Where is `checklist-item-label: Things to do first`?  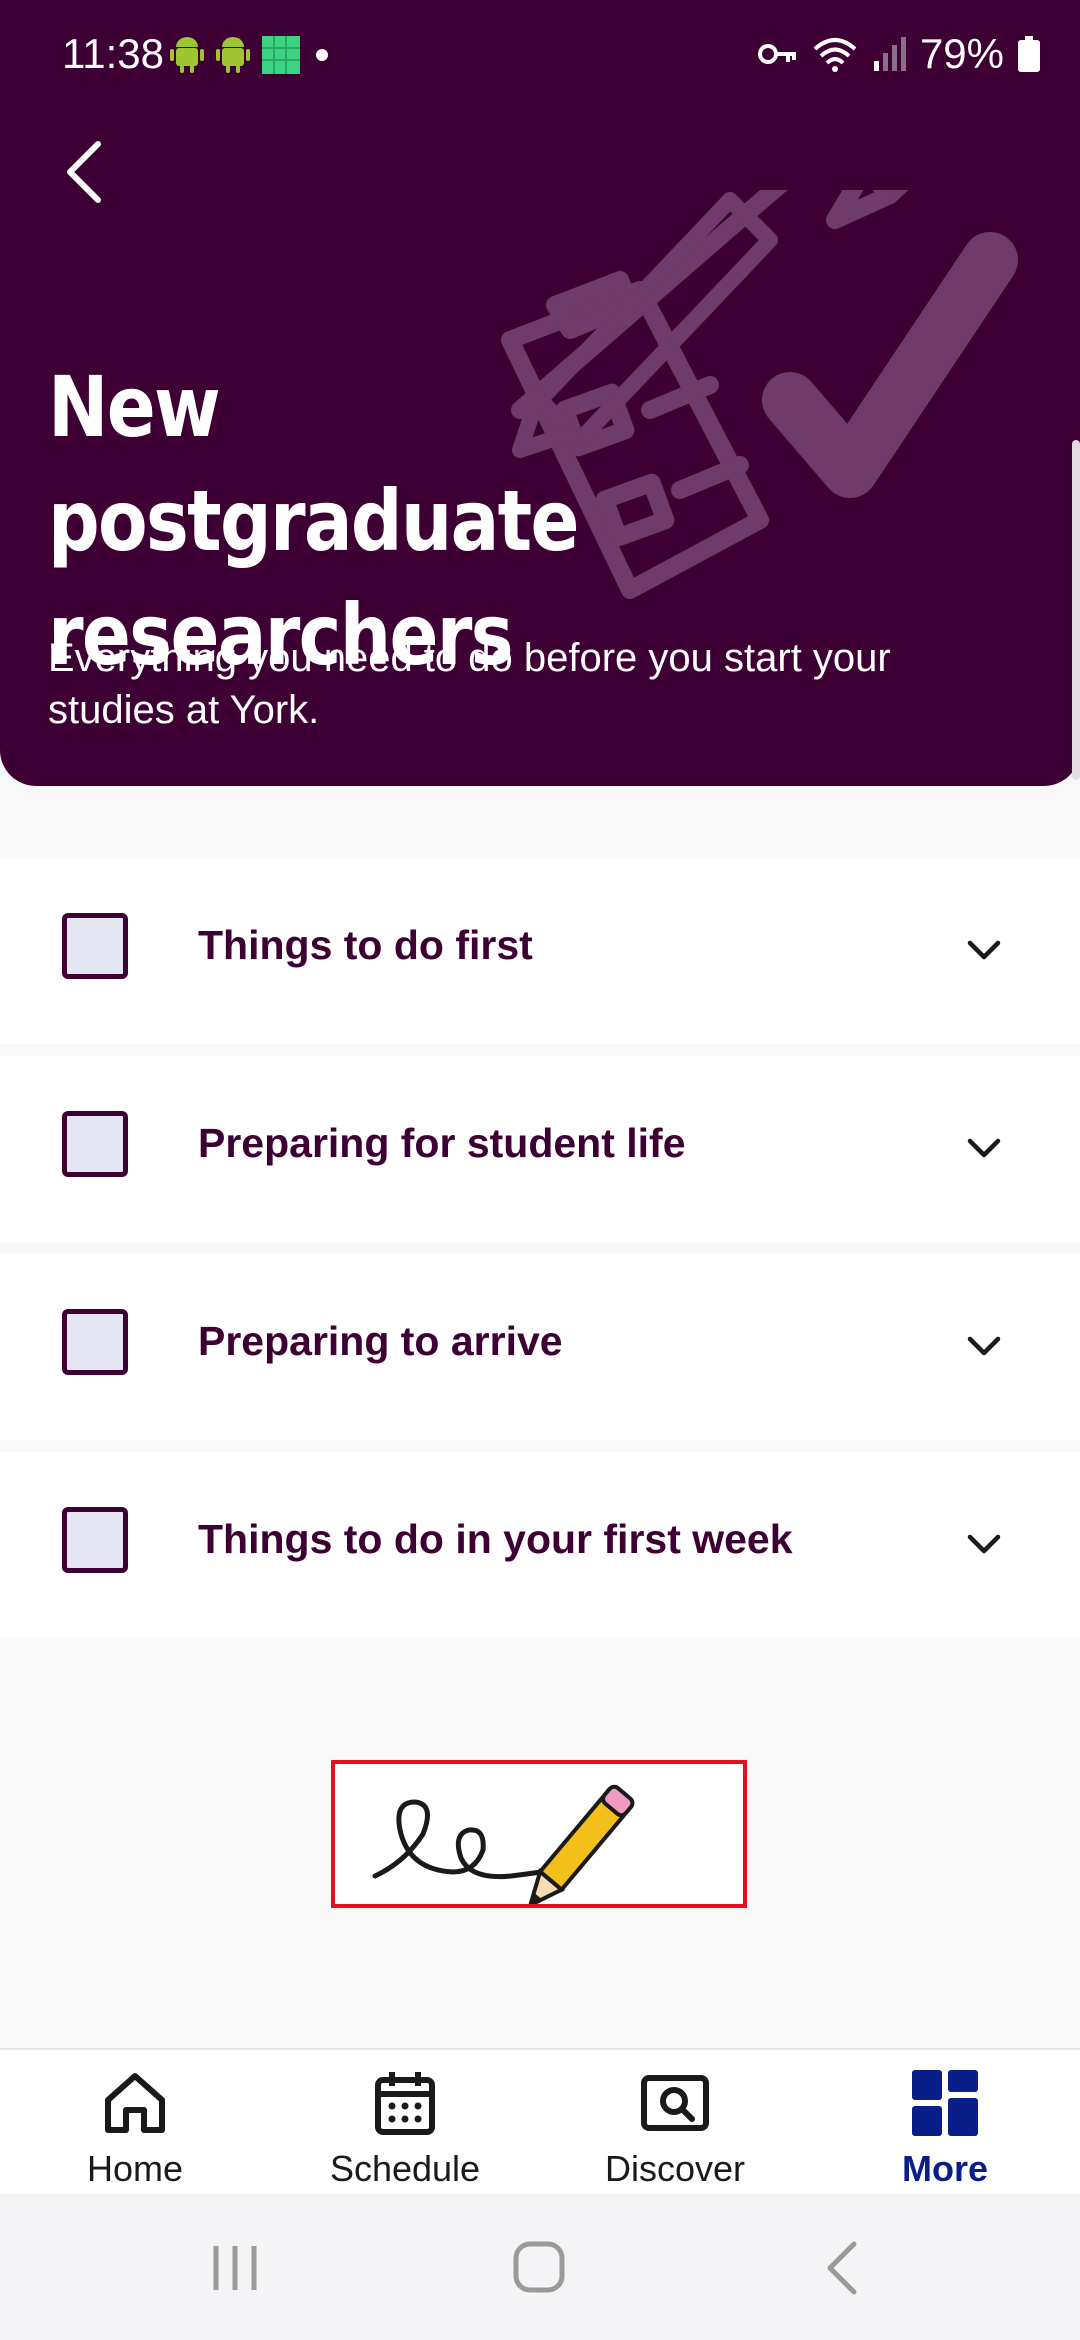
checklist-item-label: Things to do first is located at coordinates (365, 945).